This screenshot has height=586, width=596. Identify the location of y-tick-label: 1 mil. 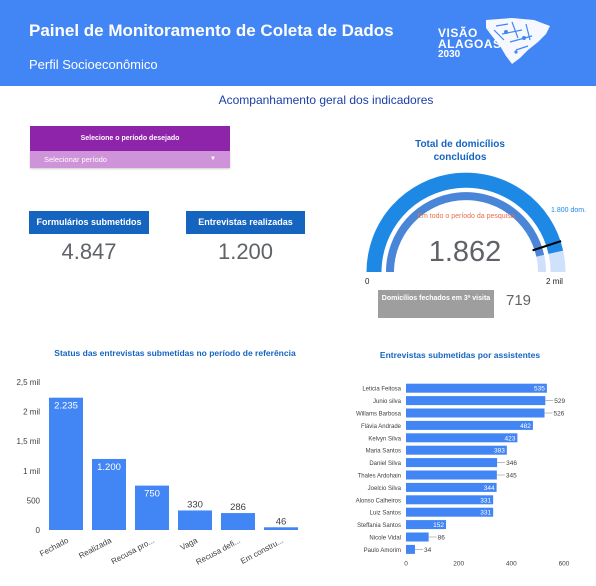
(31, 471).